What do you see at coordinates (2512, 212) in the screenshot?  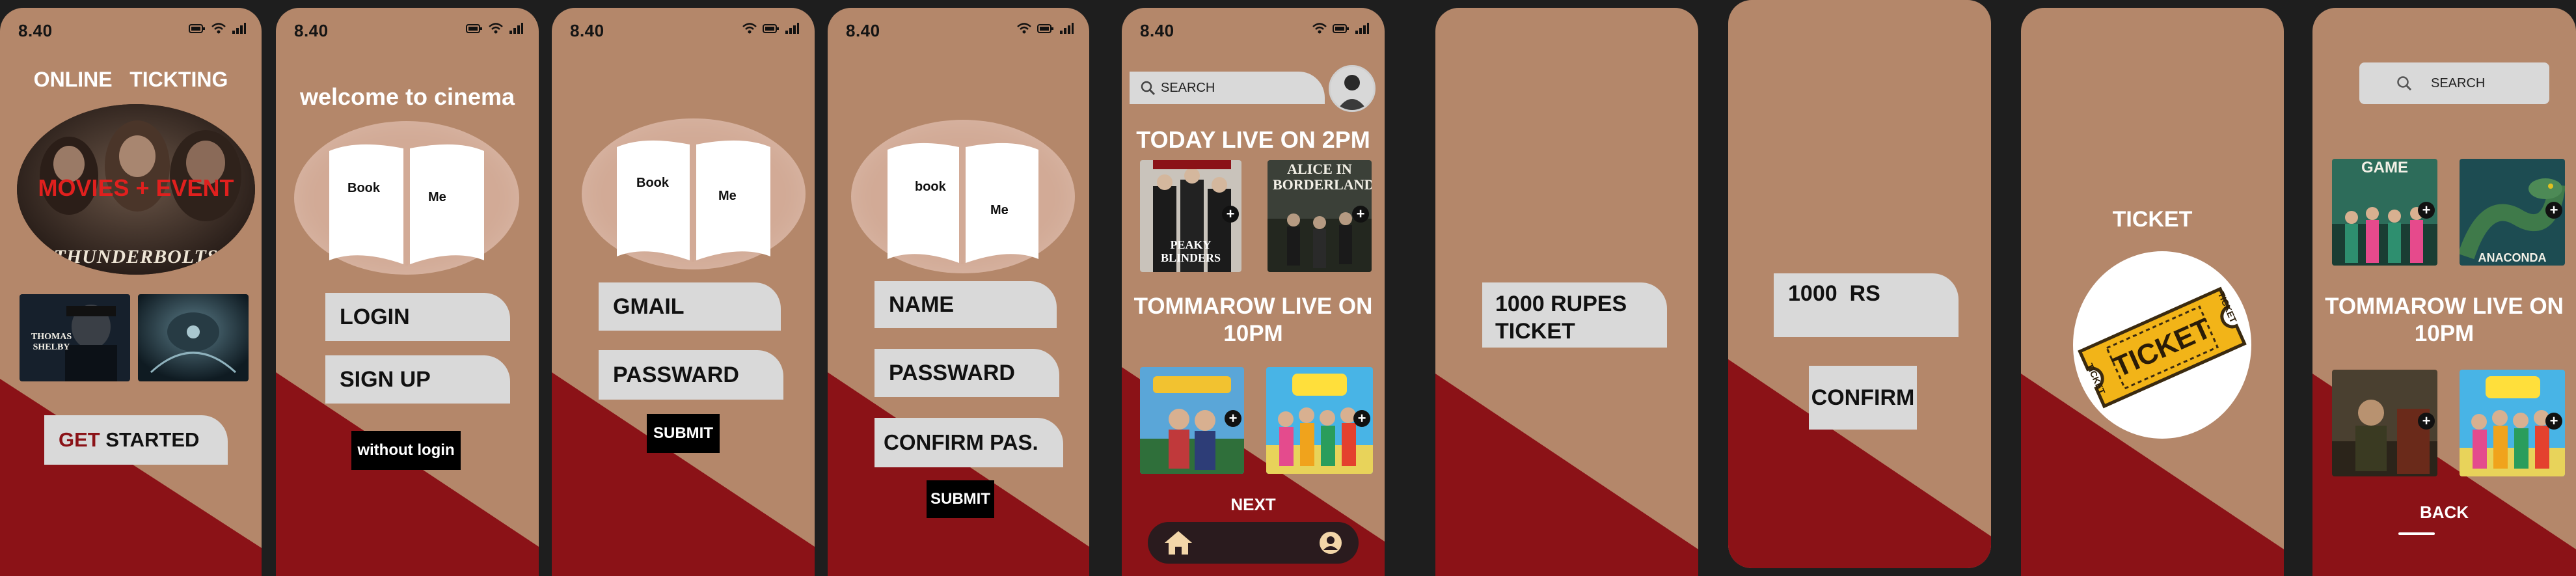 I see `poster-anaconda: ANACONDA +` at bounding box center [2512, 212].